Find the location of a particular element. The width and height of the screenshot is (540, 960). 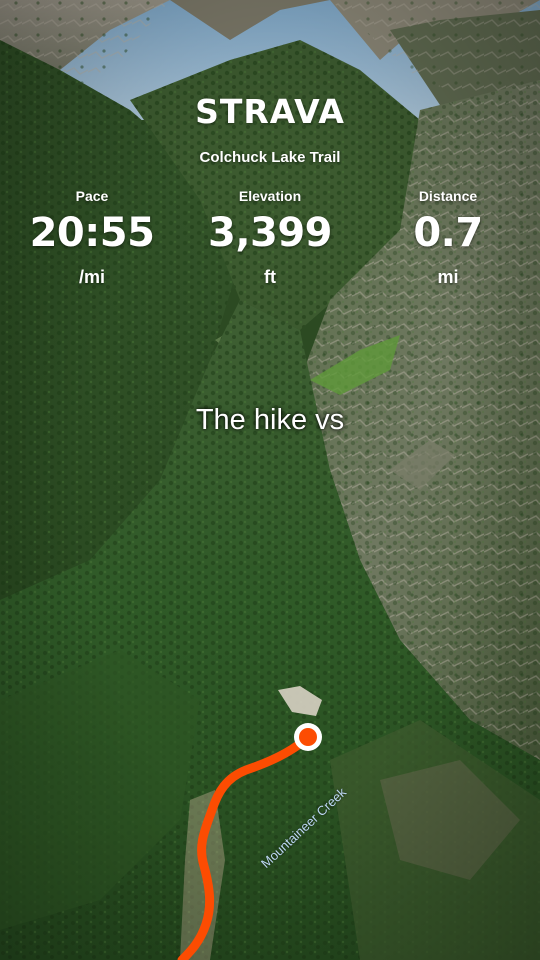

stat-elevation: Elevation 3,399 ft is located at coordinates (270, 239).